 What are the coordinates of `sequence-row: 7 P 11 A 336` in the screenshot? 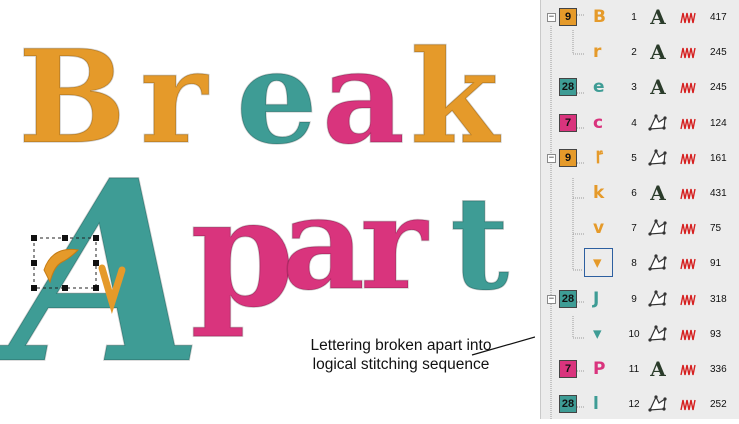 It's located at (640, 371).